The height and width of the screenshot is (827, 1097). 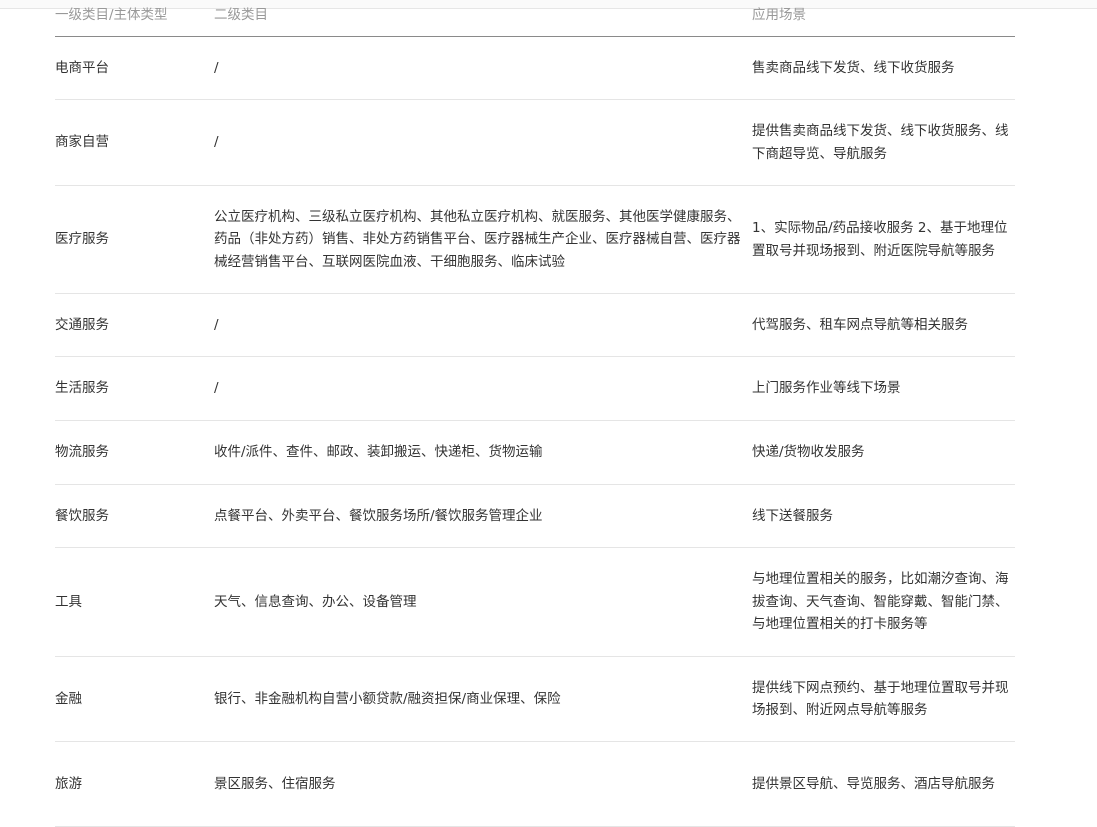 What do you see at coordinates (82, 324) in the screenshot?
I see `cell-primary-category: 交通服务` at bounding box center [82, 324].